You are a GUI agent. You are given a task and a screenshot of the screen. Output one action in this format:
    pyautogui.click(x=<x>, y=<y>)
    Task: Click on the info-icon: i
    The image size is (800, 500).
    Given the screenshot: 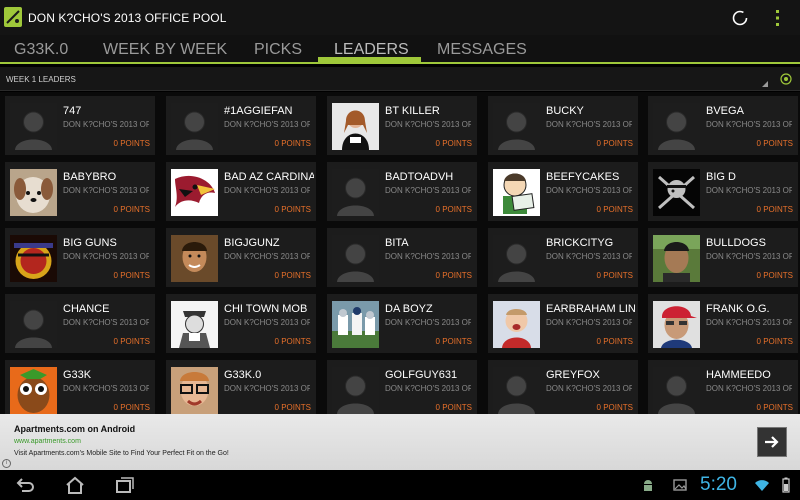 What is the action you would take?
    pyautogui.click(x=6, y=463)
    